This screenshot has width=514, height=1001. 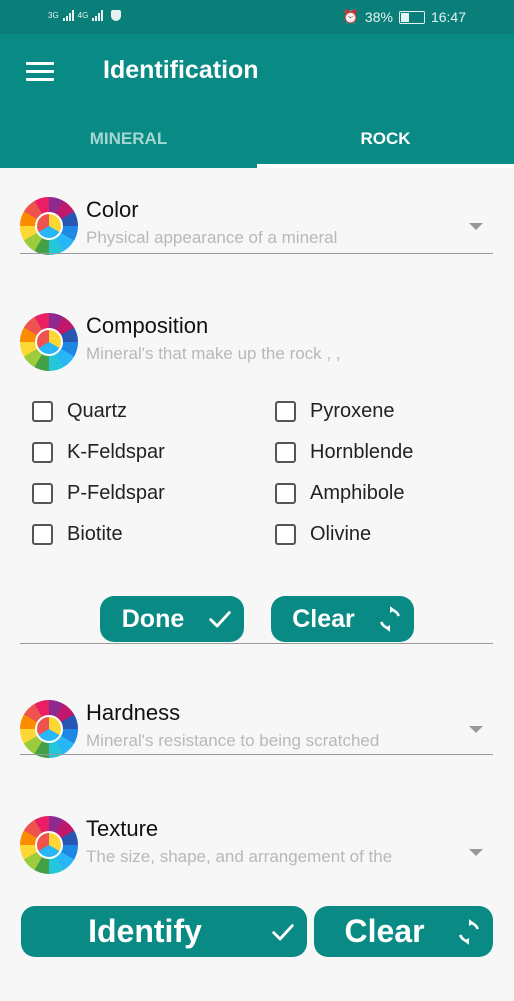 I want to click on checkbox-label: Pyroxene, so click(x=352, y=411).